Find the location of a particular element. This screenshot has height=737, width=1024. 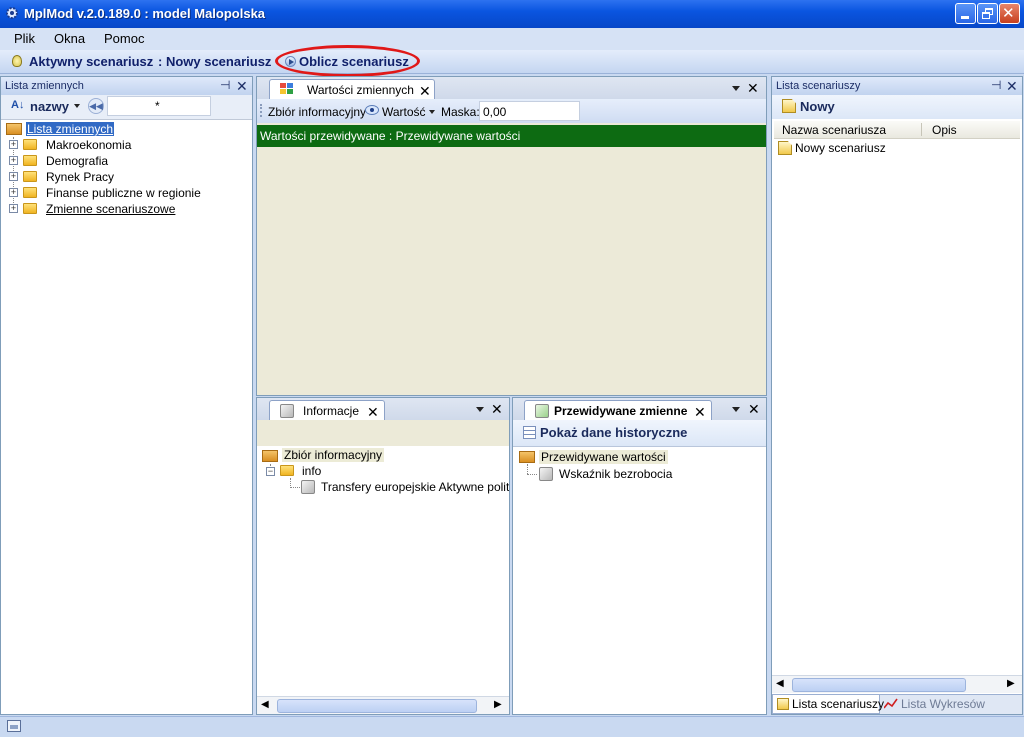

info-tabbar: Informacje ✕ ✕ is located at coordinates (383, 409).